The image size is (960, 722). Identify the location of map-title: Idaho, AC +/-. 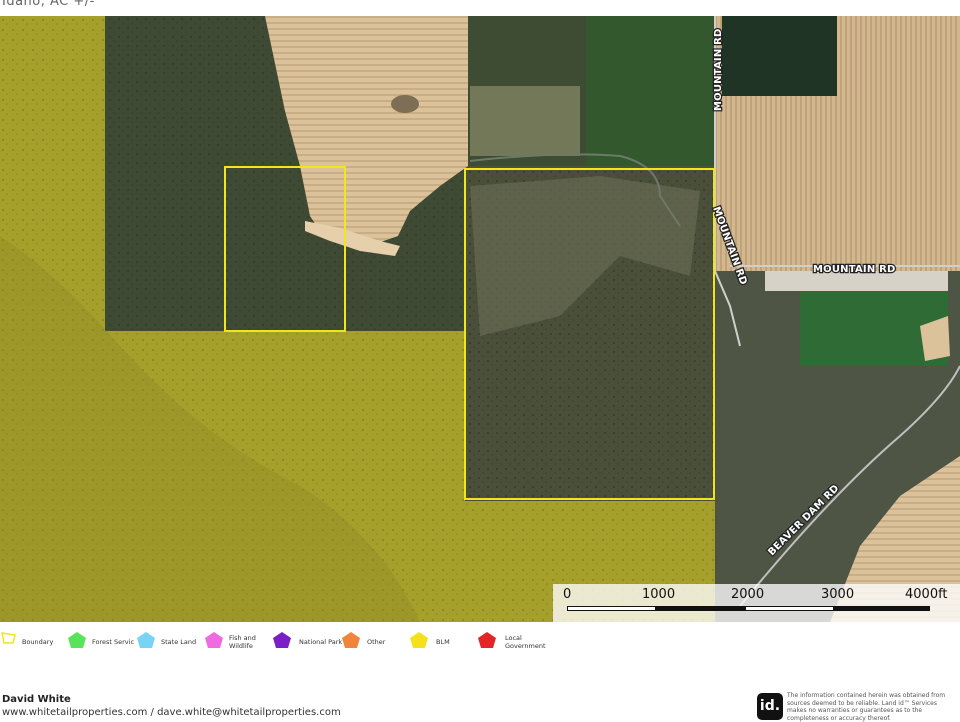
(48, 4).